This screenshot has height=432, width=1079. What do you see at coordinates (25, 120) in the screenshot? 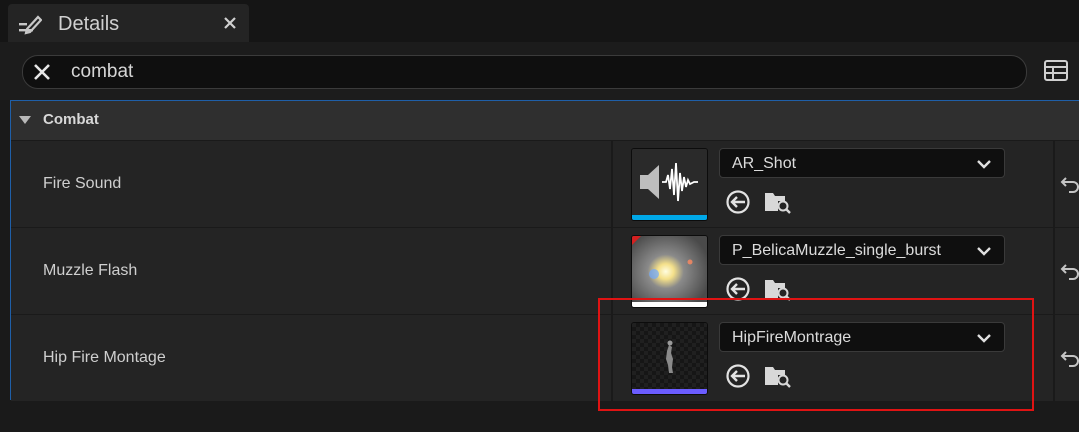
I see `expand-arrow-icon` at bounding box center [25, 120].